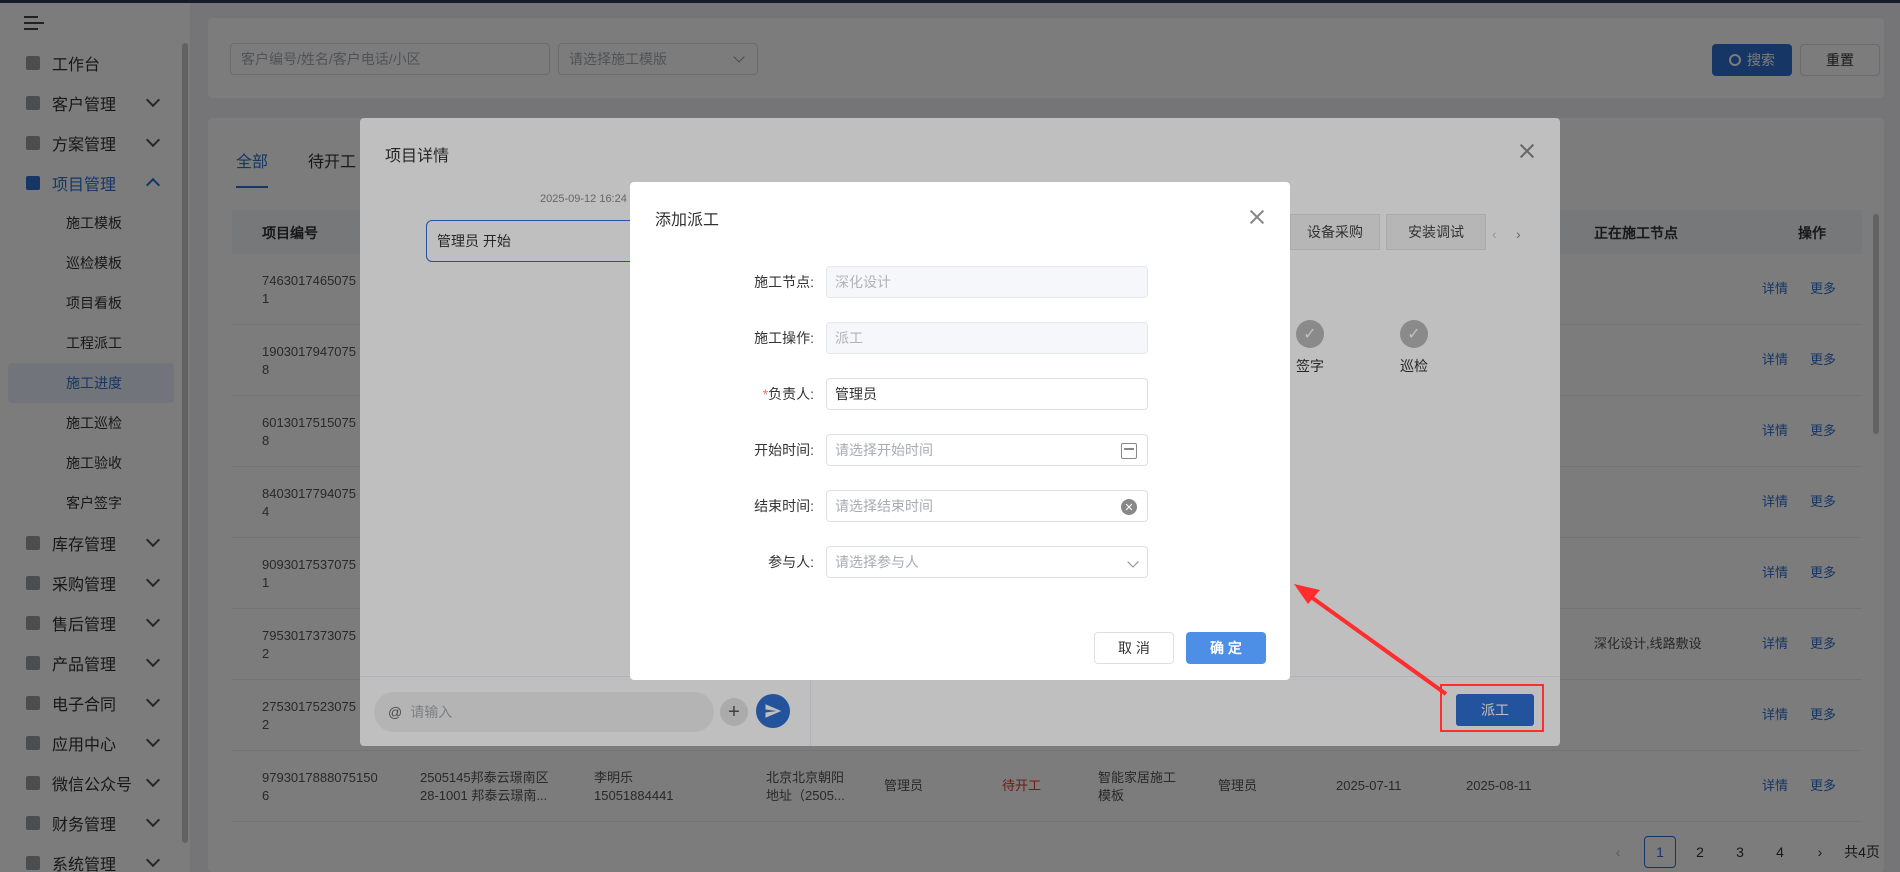 Image resolution: width=1900 pixels, height=872 pixels. I want to click on node-input: 深化设计, so click(987, 282).